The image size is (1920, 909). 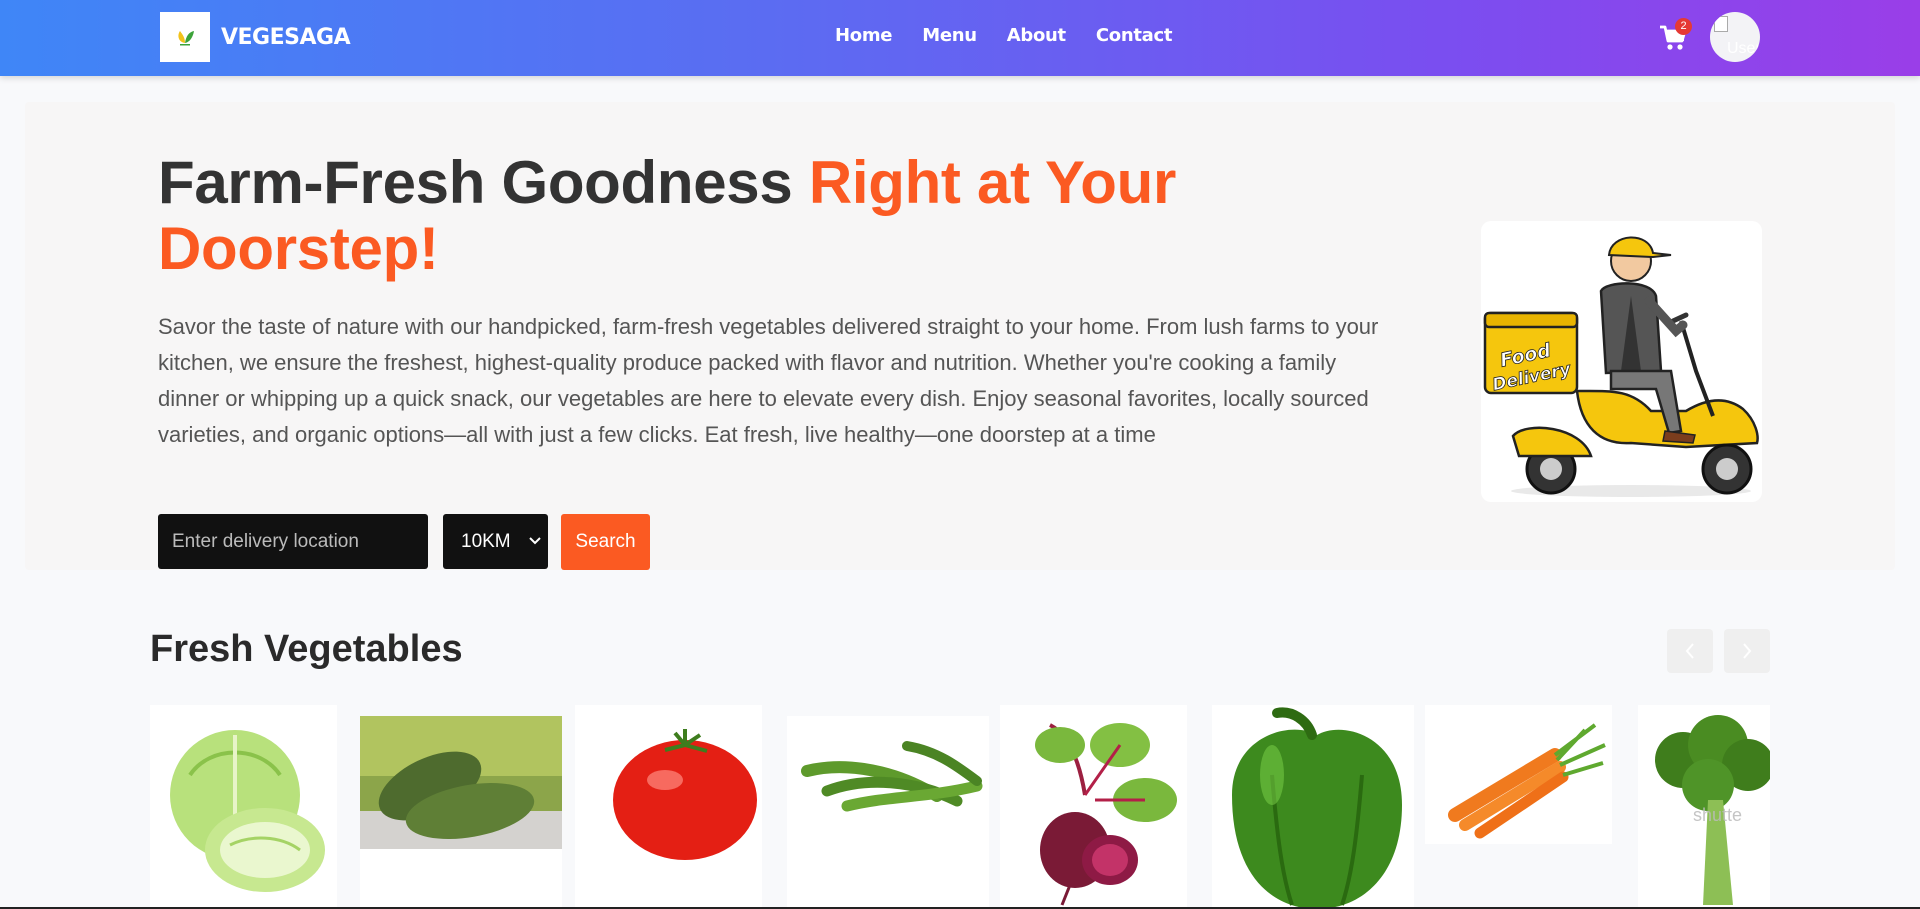 What do you see at coordinates (1743, 48) in the screenshot?
I see `avatar-alt-text: User` at bounding box center [1743, 48].